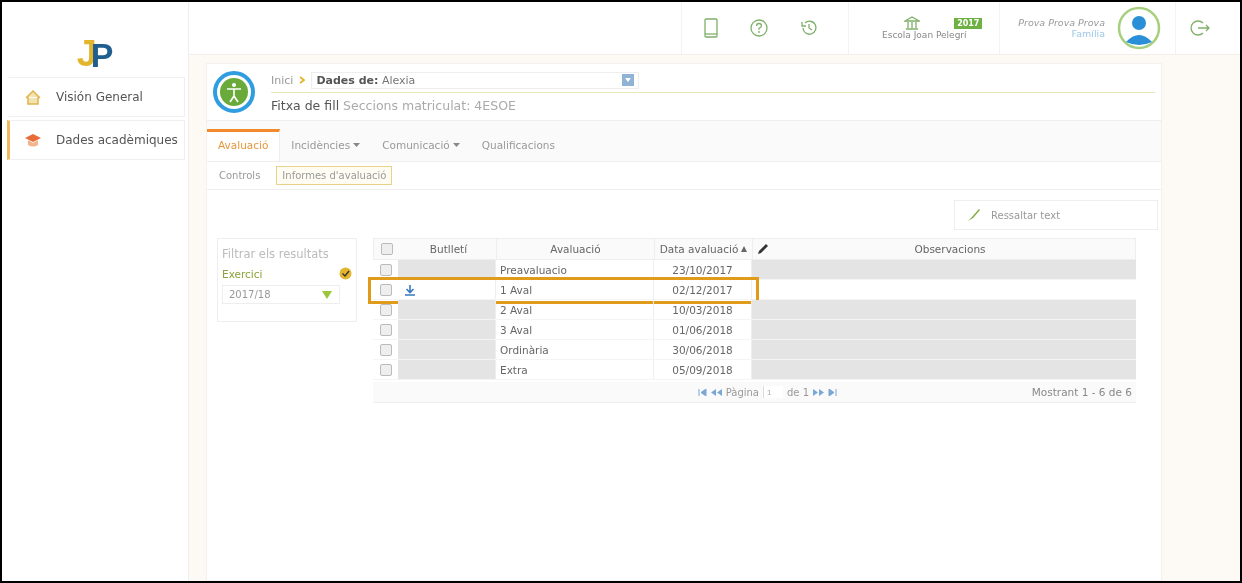 Image resolution: width=1242 pixels, height=583 pixels. I want to click on filter-title: Filtrar els resultats, so click(276, 254).